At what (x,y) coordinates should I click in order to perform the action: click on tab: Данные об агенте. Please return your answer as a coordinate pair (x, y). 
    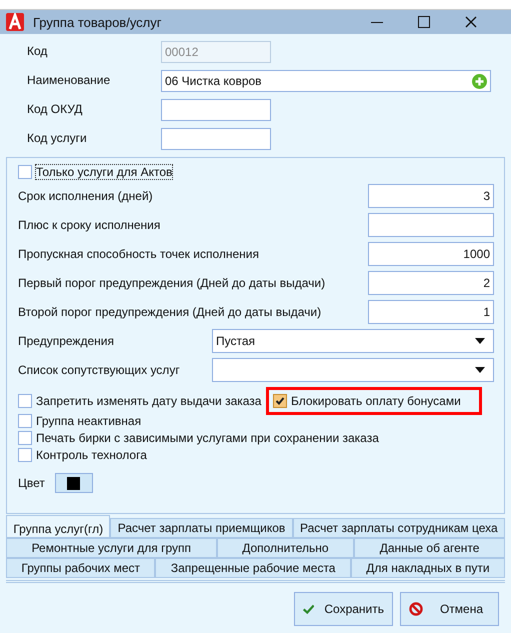
    Looking at the image, I should click on (429, 548).